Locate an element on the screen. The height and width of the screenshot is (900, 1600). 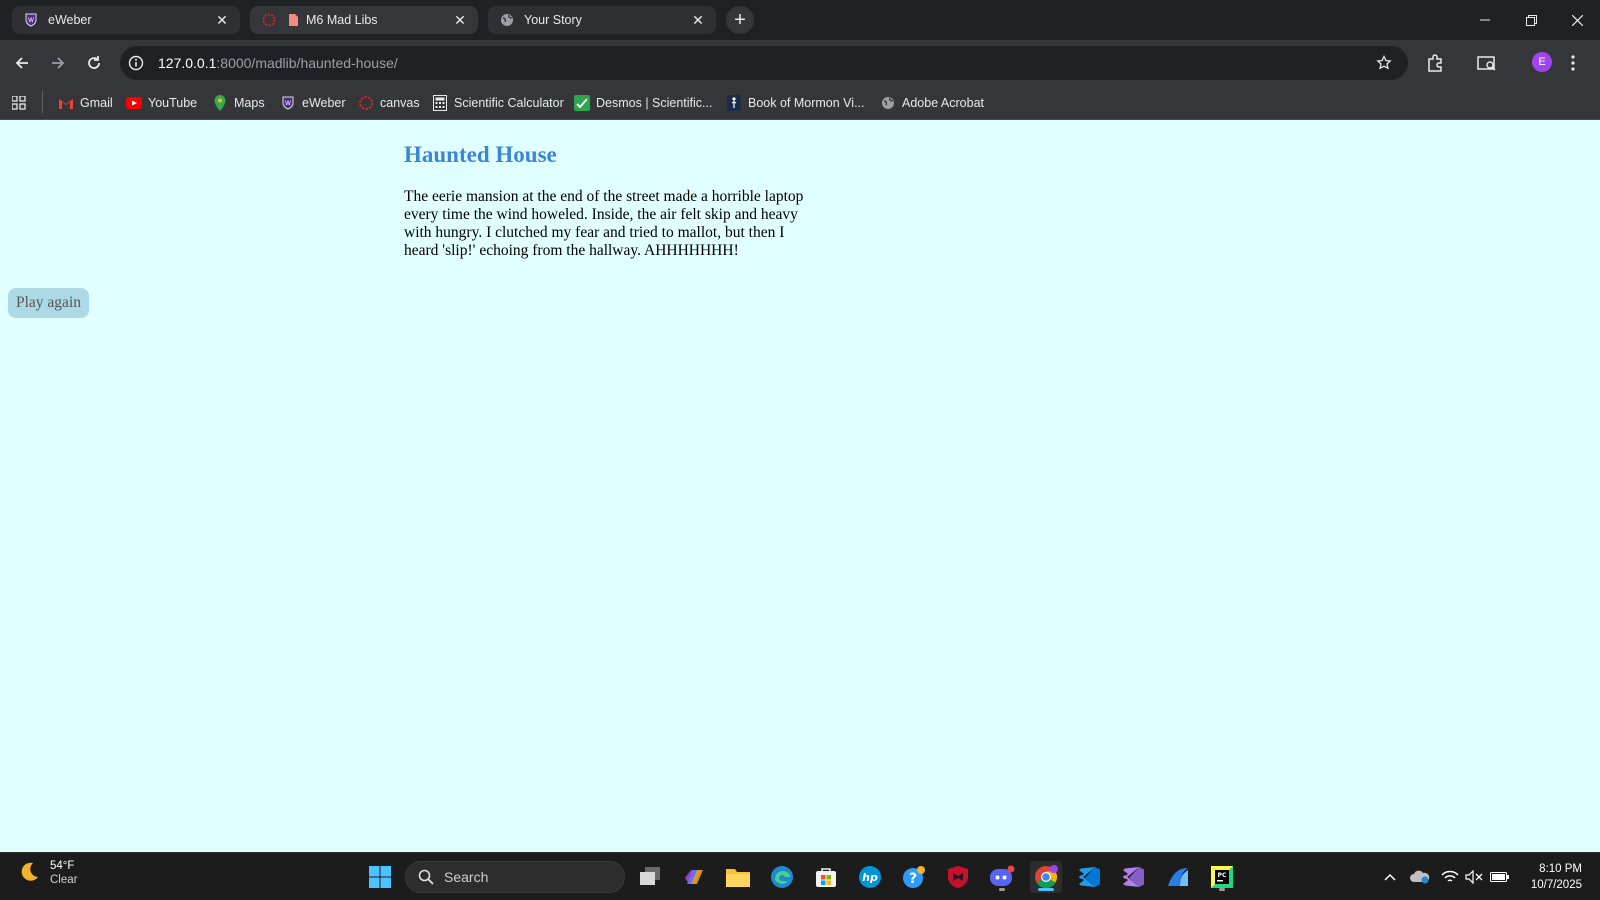
svg-text: PC is located at coordinates (1222, 875).